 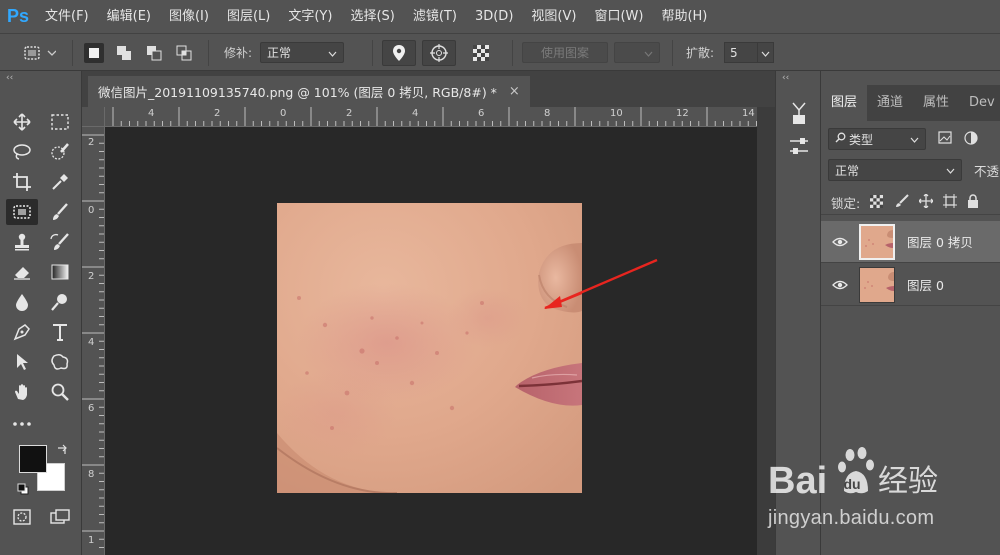 What do you see at coordinates (22, 424) in the screenshot?
I see `more-tools-icon` at bounding box center [22, 424].